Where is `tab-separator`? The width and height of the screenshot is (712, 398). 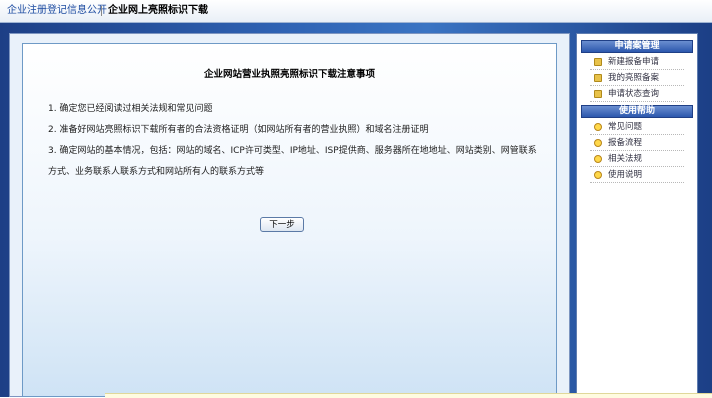
tab-separator is located at coordinates (101, 11).